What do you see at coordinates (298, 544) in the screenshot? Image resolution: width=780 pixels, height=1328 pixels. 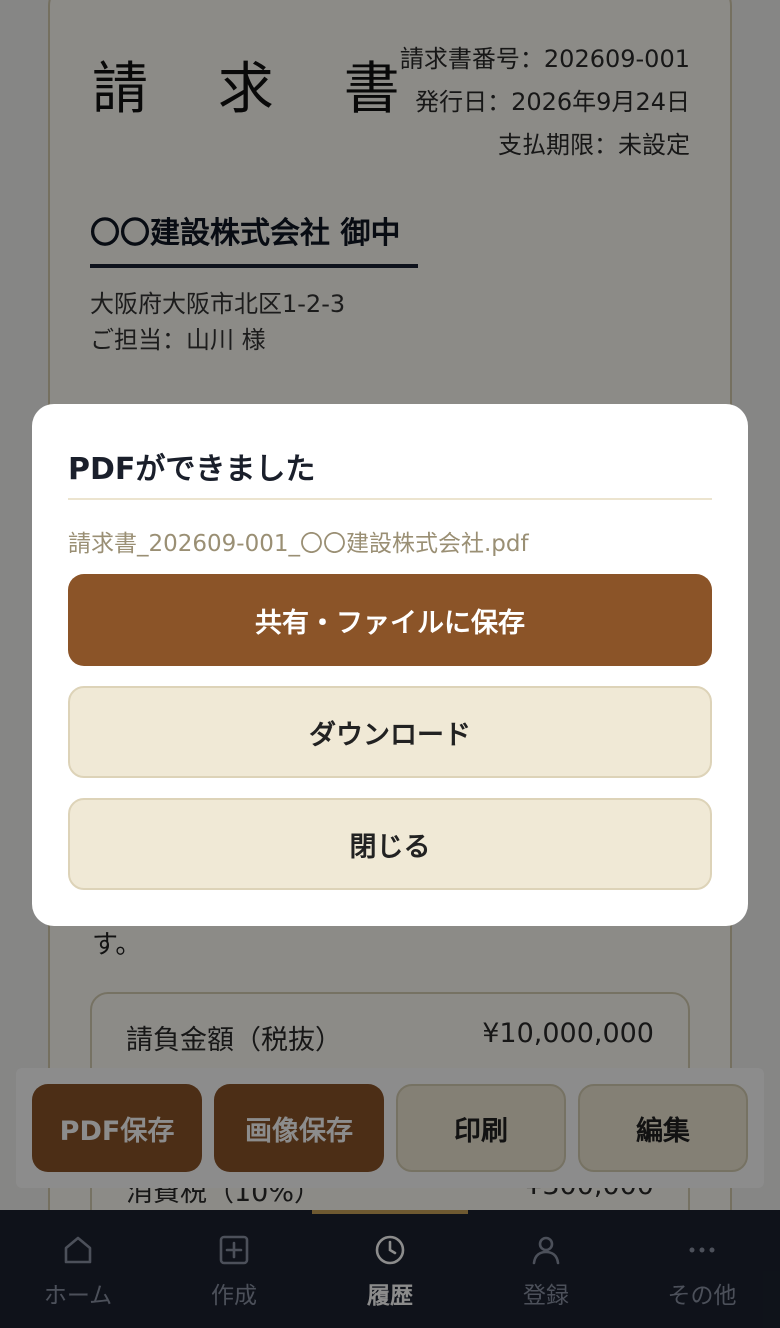 I see `pdf-filename: 請求書_202609-001_〇〇建設株式会社.pdf` at bounding box center [298, 544].